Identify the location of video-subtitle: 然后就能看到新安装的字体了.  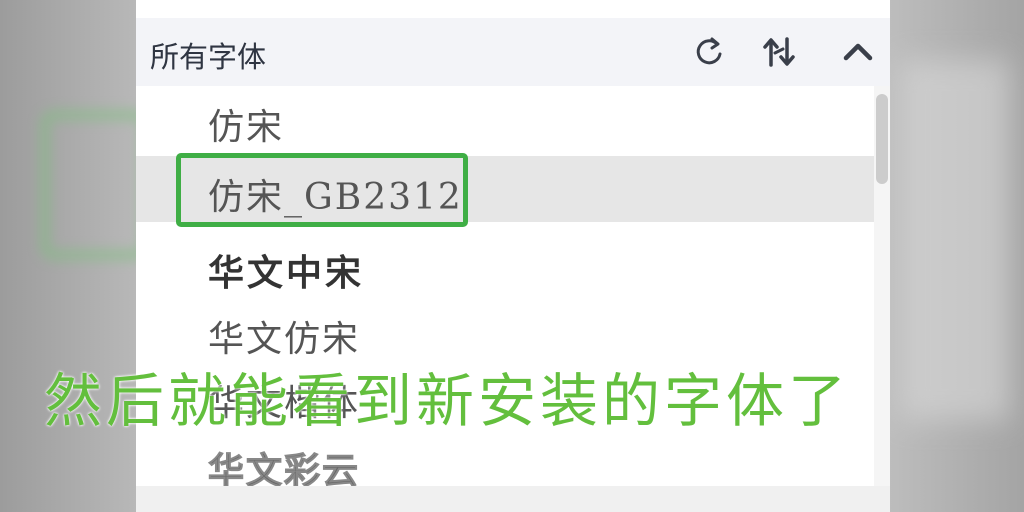
(447, 401).